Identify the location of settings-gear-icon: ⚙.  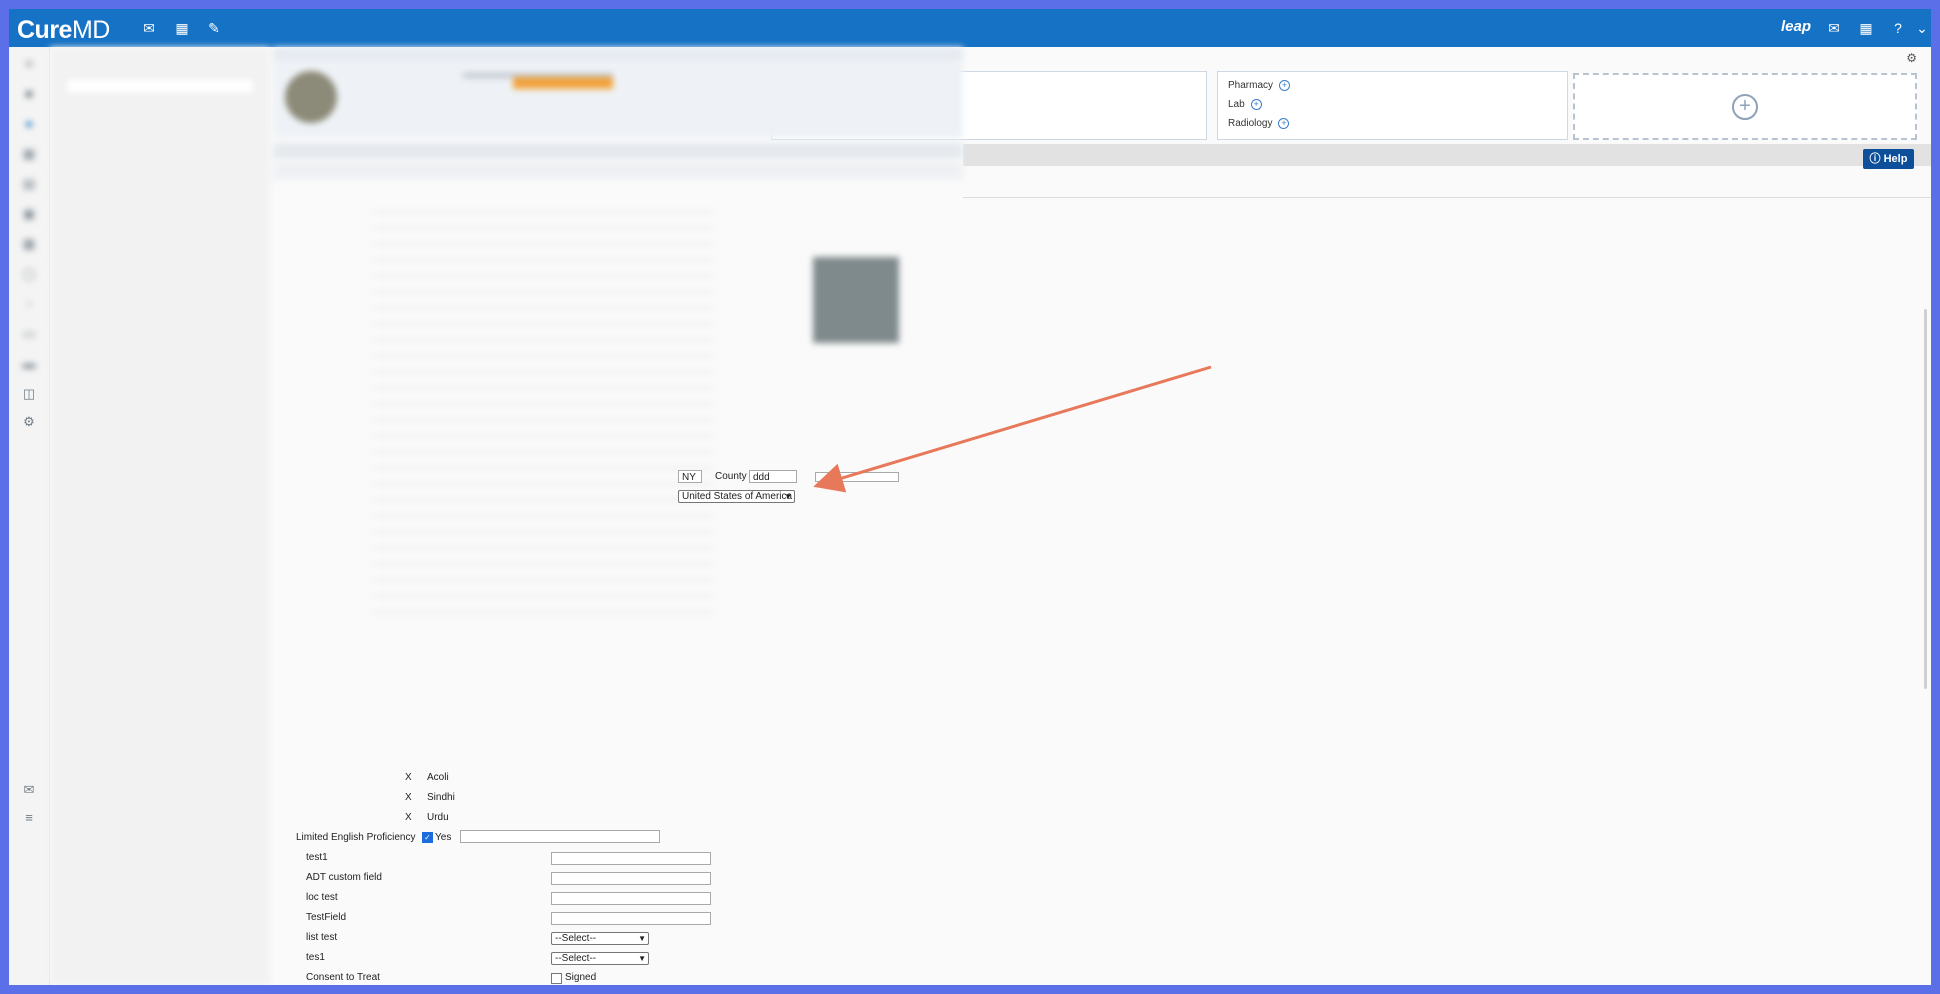
(29, 422).